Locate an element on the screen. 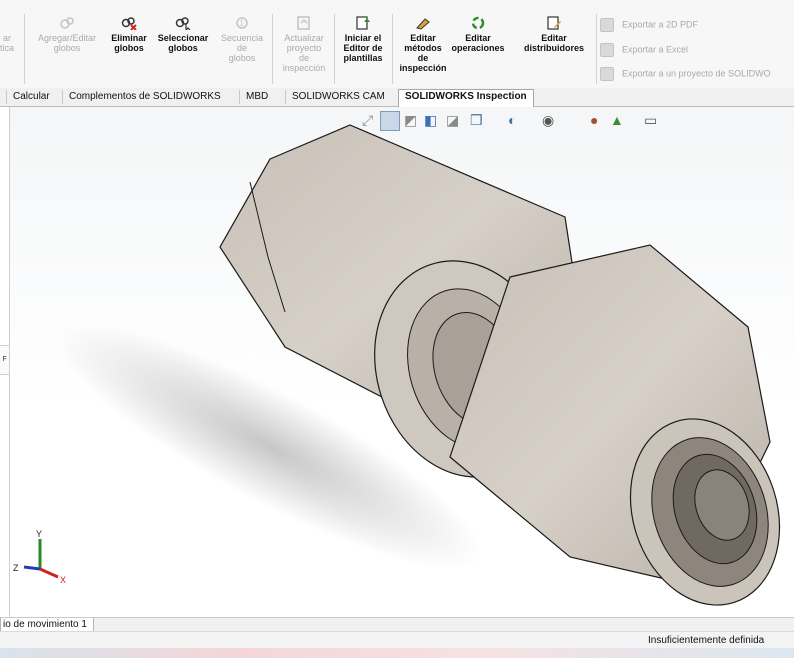  dynamic-annotation-icon: ◪ is located at coordinates (452, 120).